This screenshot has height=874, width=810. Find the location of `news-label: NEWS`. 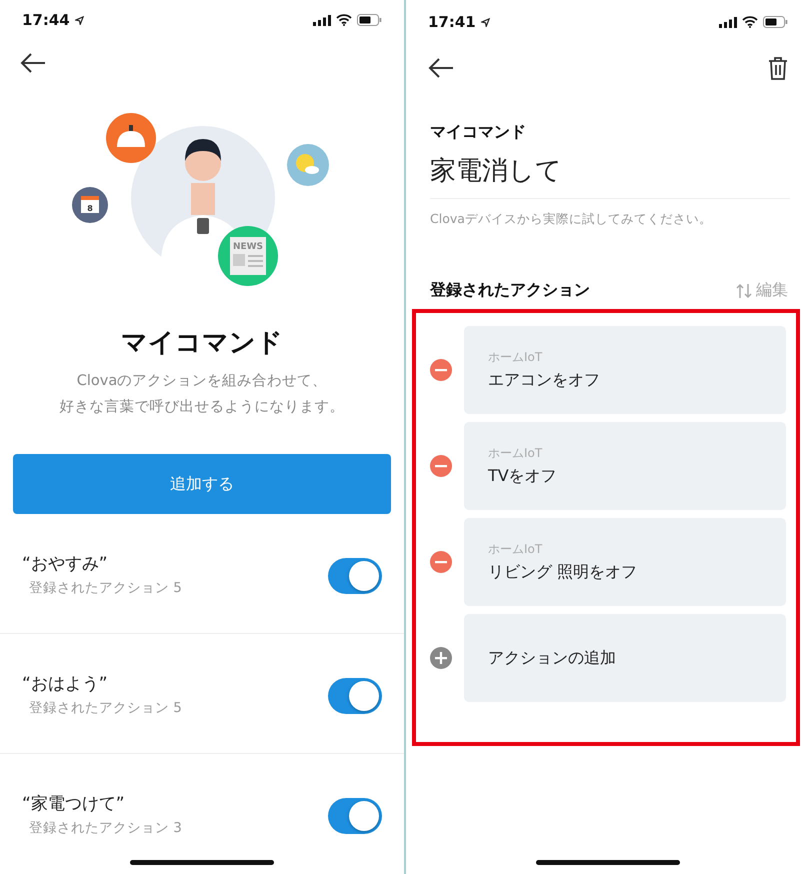

news-label: NEWS is located at coordinates (248, 247).